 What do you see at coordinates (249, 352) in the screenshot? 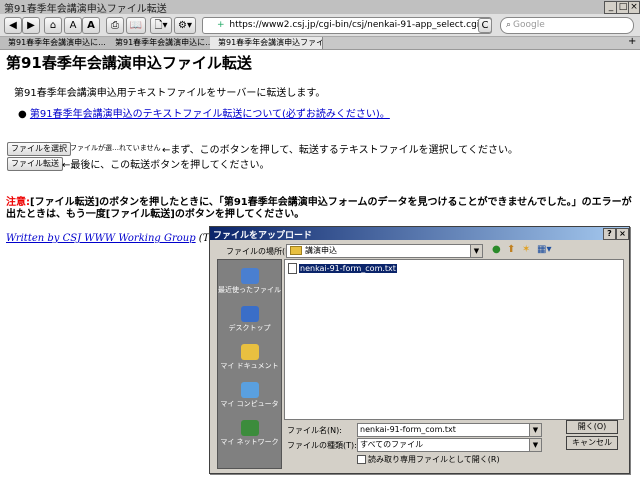
I see `my-documents-icon` at bounding box center [249, 352].